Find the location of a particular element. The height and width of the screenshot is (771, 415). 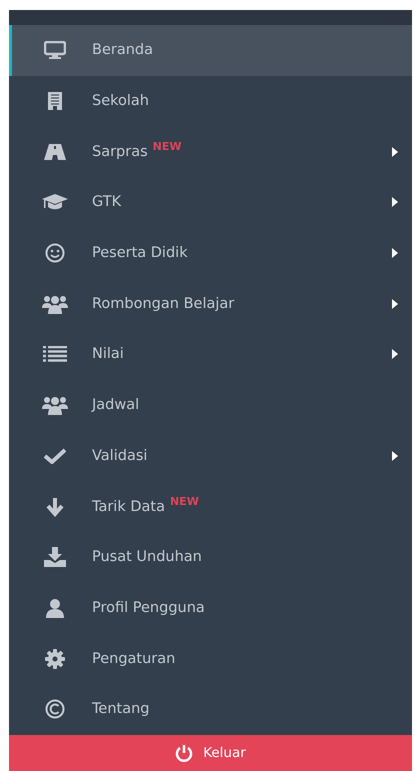

check-icon is located at coordinates (55, 456).